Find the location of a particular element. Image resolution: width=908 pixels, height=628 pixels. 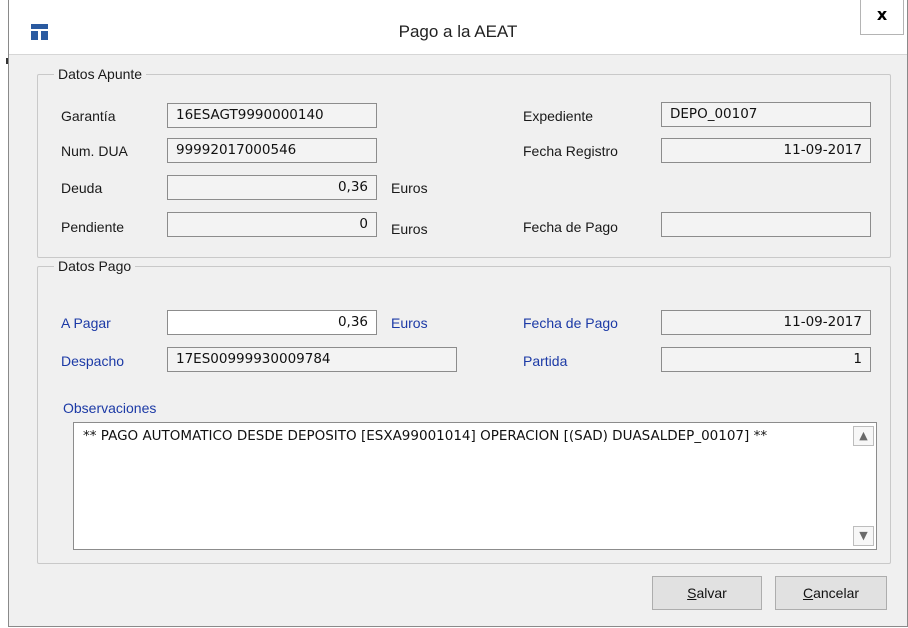

scroll-down-icon: ▼ is located at coordinates (863, 536).